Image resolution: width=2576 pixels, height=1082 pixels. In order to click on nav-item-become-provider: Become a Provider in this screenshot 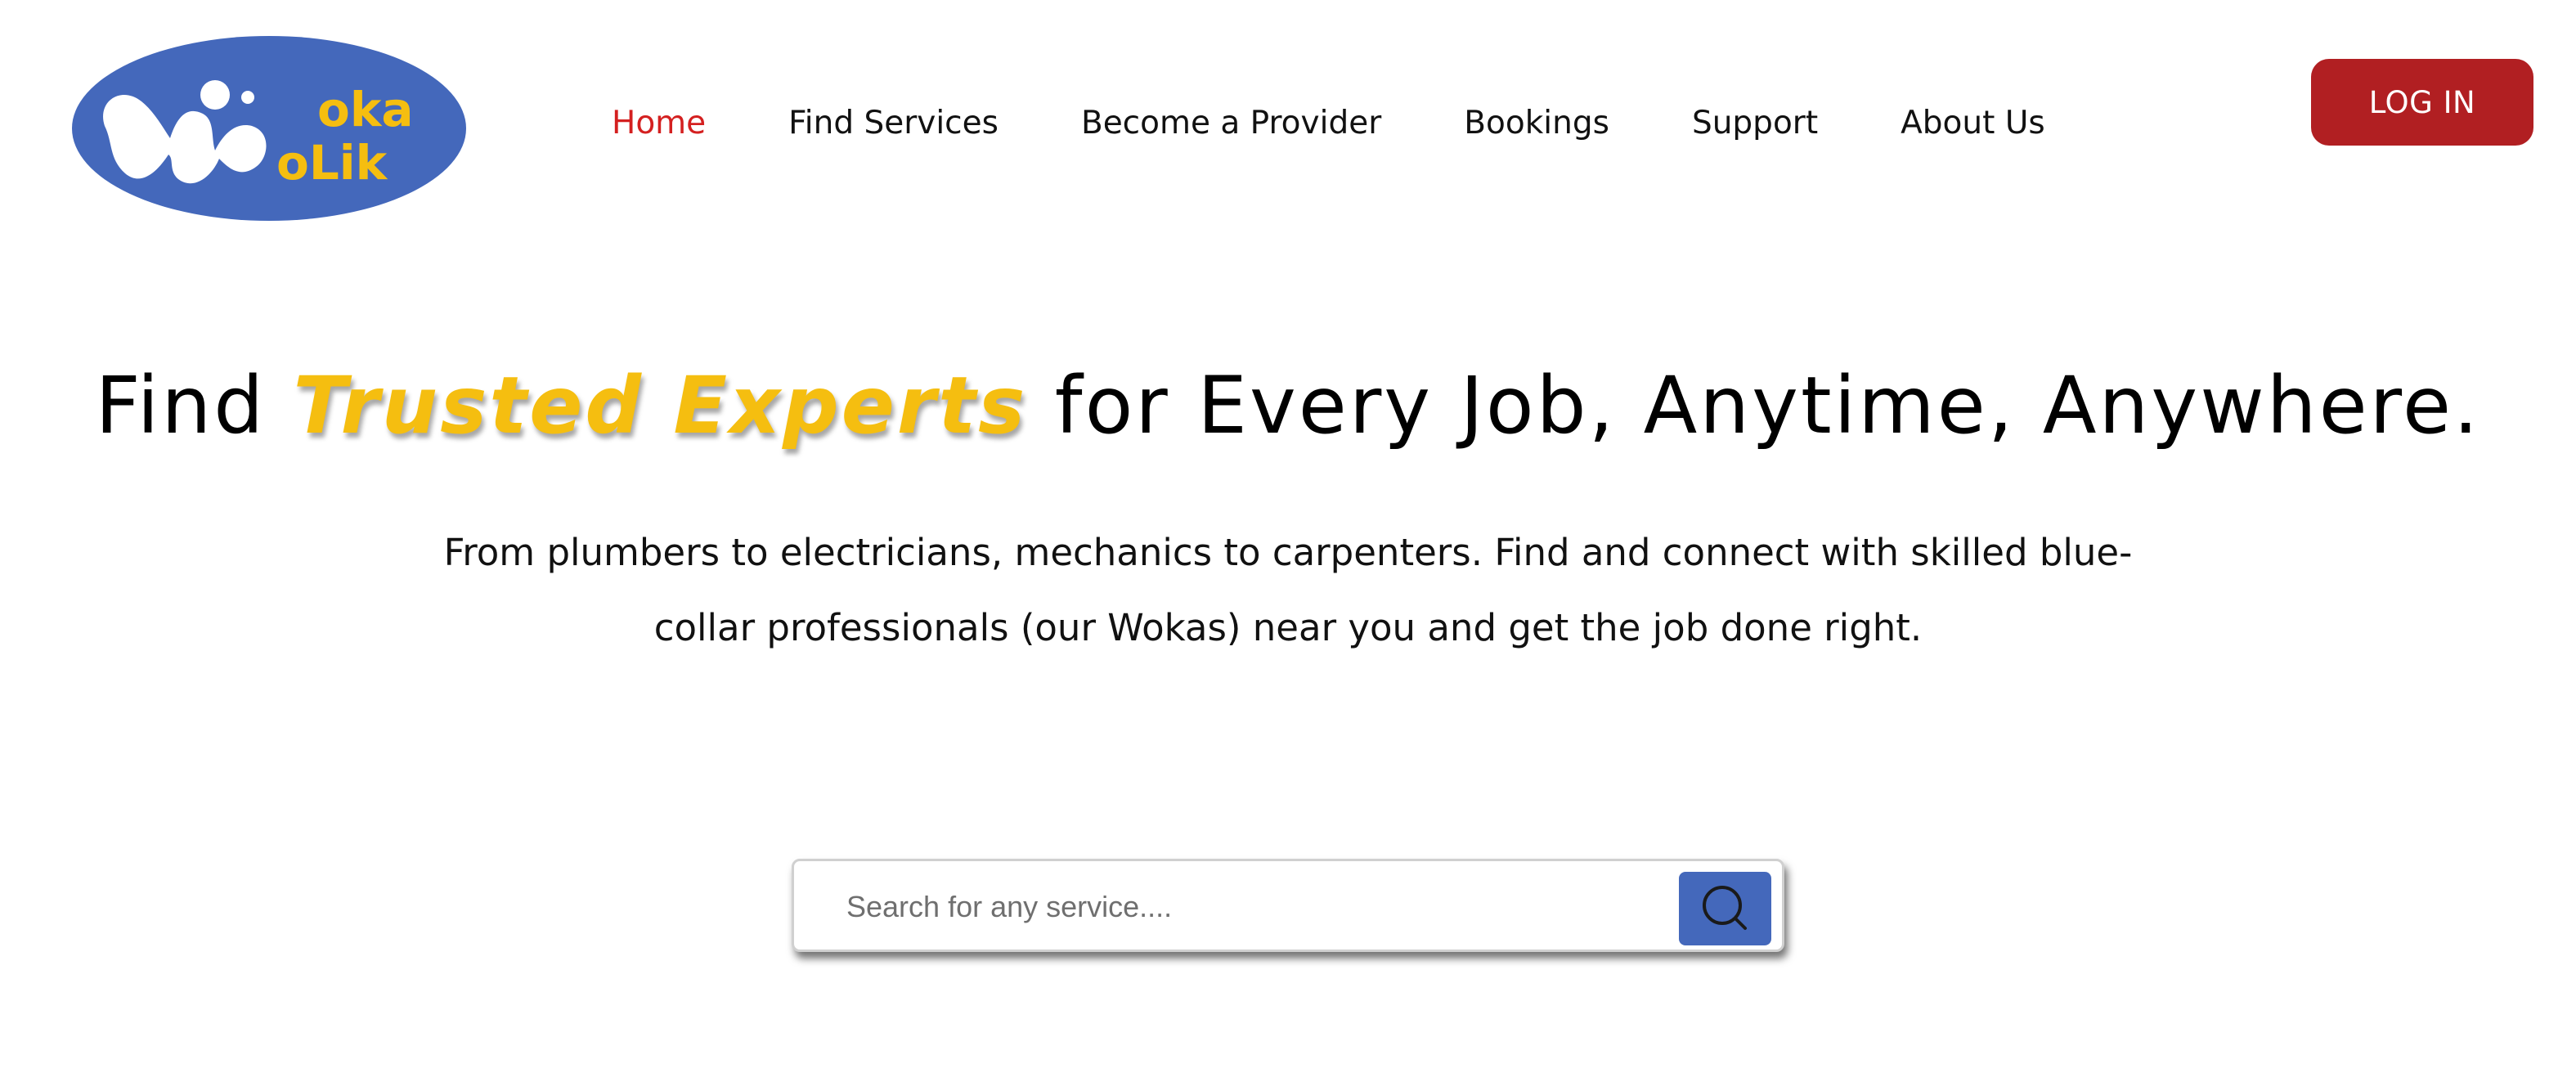, I will do `click(1231, 123)`.